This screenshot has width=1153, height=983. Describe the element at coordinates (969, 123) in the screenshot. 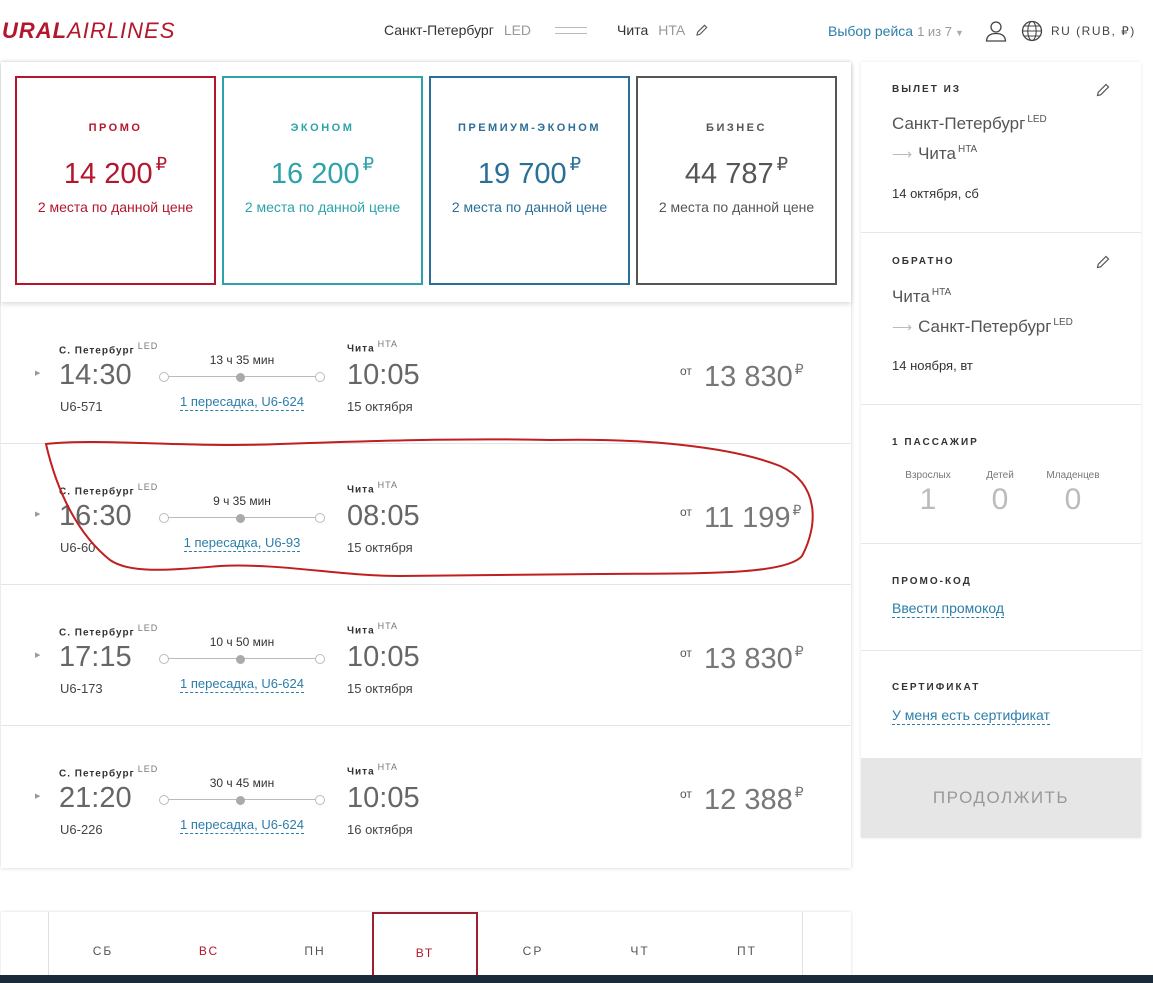

I see `departure-from-city: Санкт-Петербург LED` at that location.